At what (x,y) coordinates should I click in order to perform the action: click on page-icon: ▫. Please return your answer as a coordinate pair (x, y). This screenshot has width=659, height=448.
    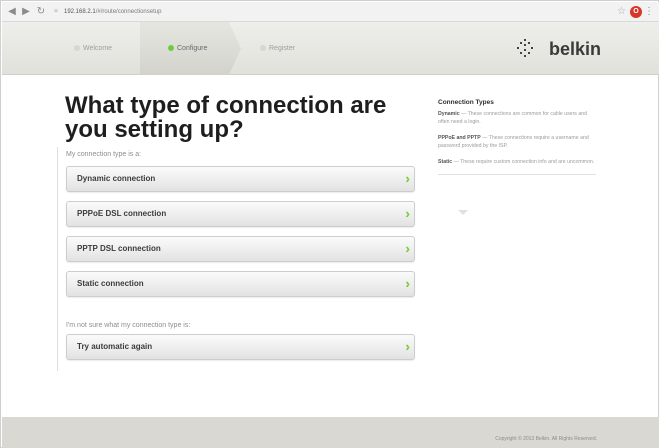
    Looking at the image, I should click on (56, 11).